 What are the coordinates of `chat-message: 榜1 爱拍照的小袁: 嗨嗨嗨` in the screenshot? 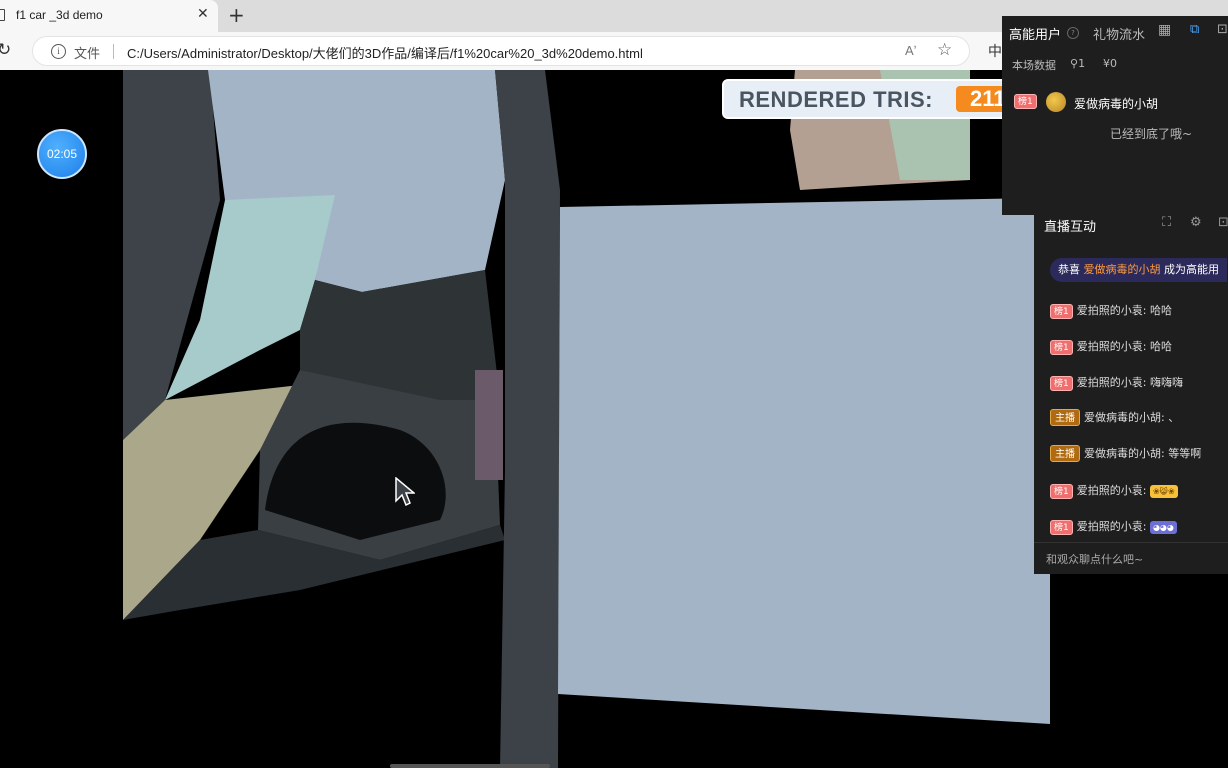 It's located at (1116, 382).